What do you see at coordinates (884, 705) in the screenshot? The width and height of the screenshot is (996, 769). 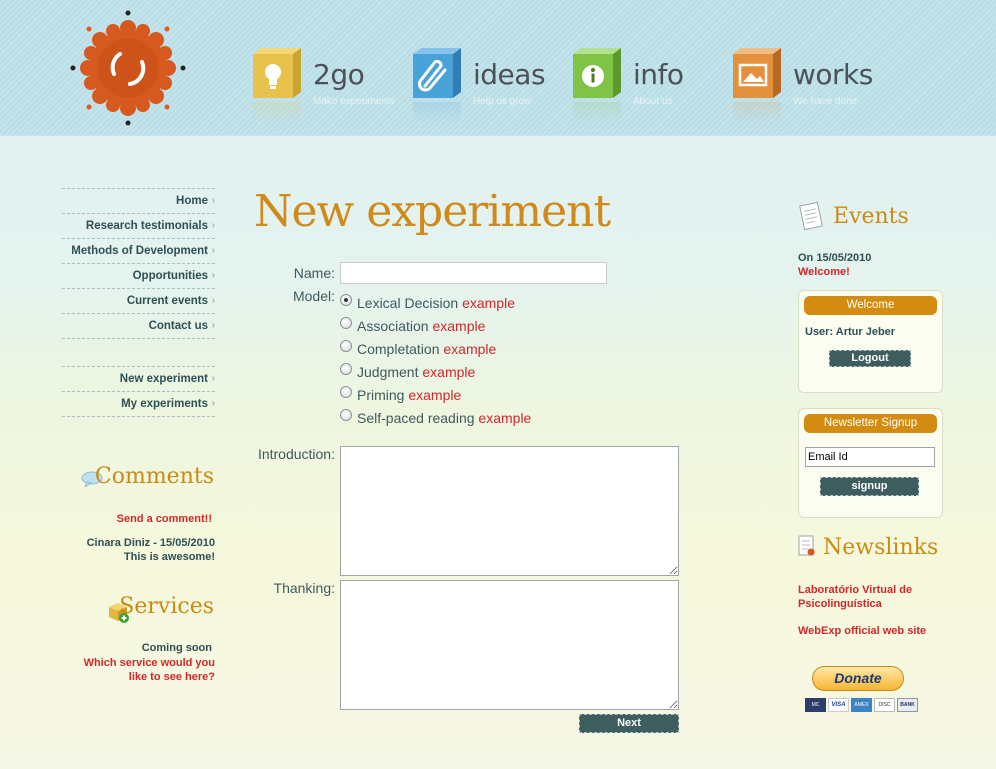 I see `discover-icon: DISC` at bounding box center [884, 705].